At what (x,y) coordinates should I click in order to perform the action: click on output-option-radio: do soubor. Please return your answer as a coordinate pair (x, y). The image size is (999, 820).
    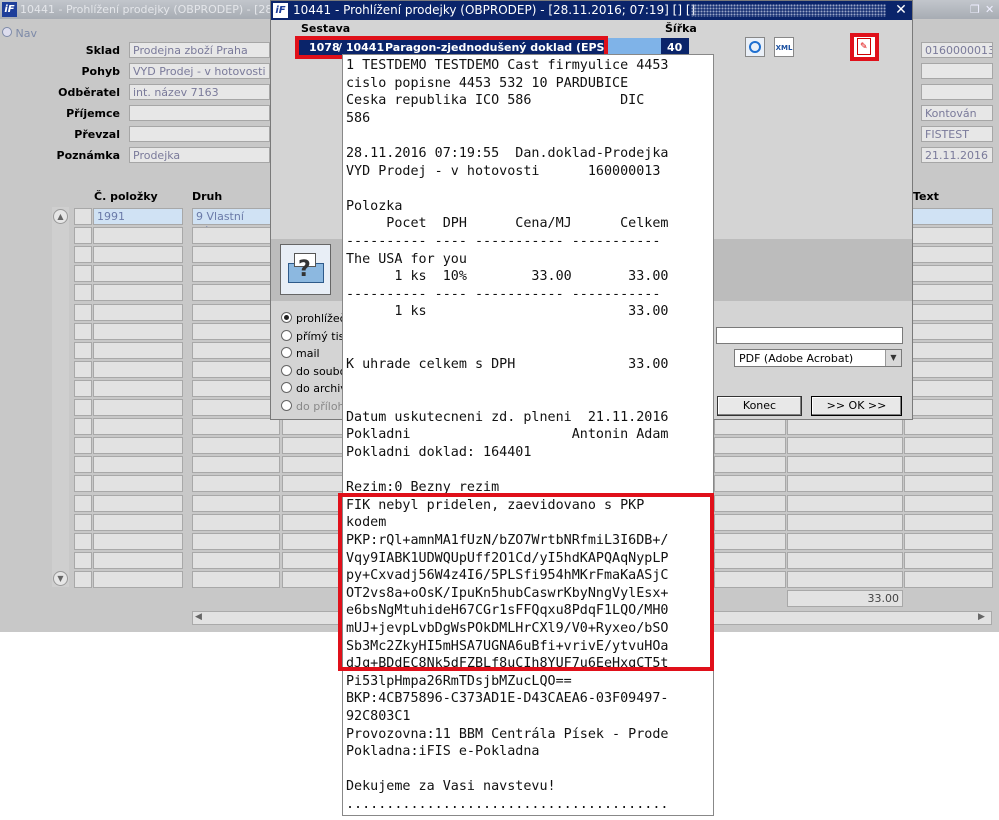
    Looking at the image, I should click on (316, 371).